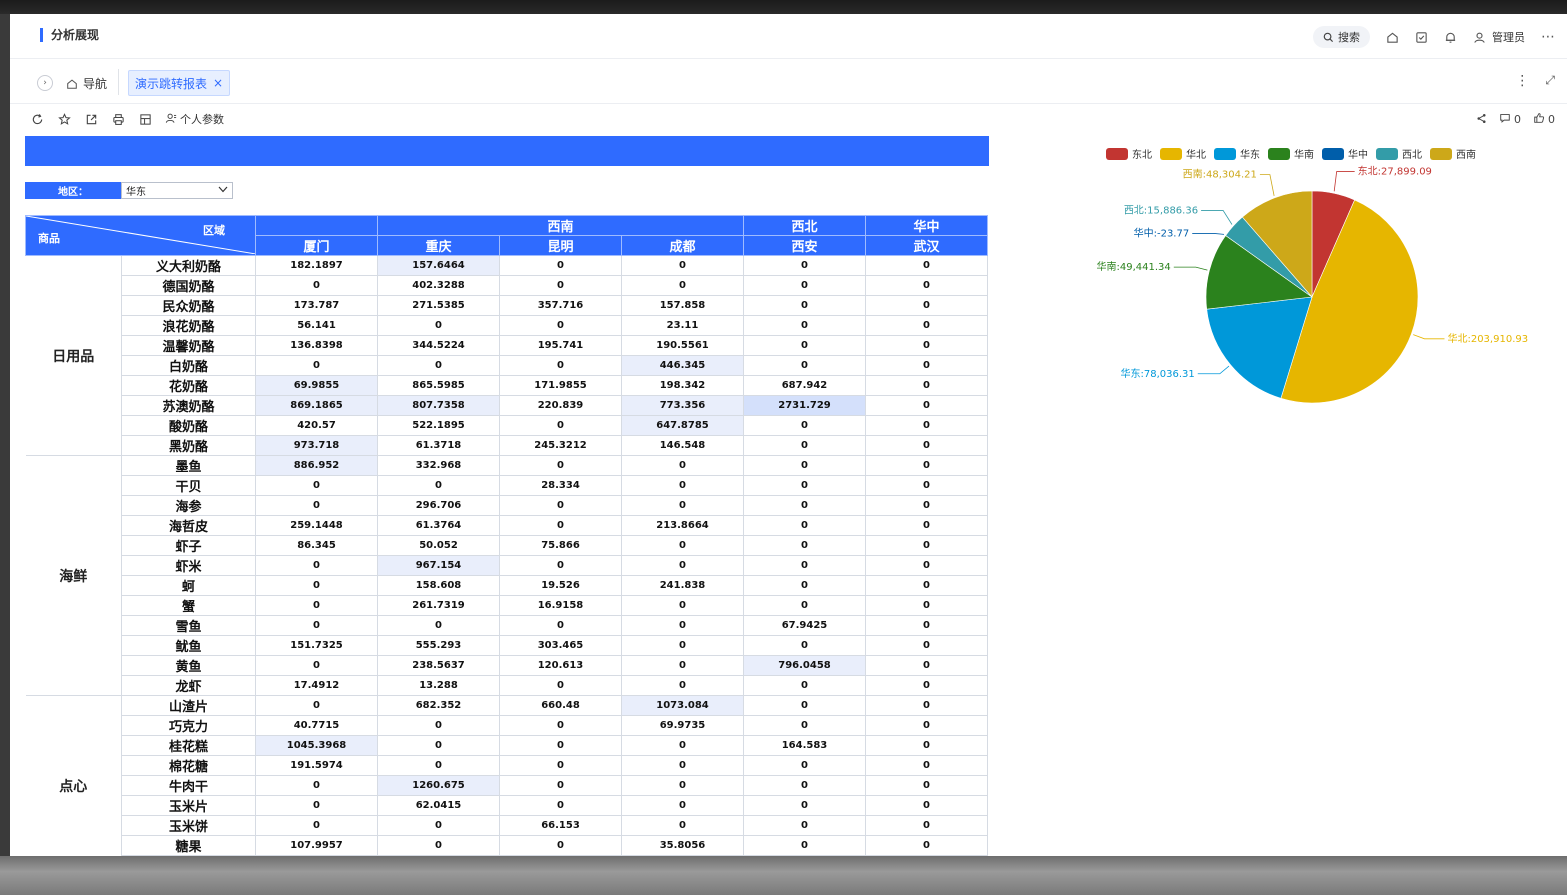 The height and width of the screenshot is (895, 1567). Describe the element at coordinates (177, 190) in the screenshot. I see `region-select: 华东` at that location.